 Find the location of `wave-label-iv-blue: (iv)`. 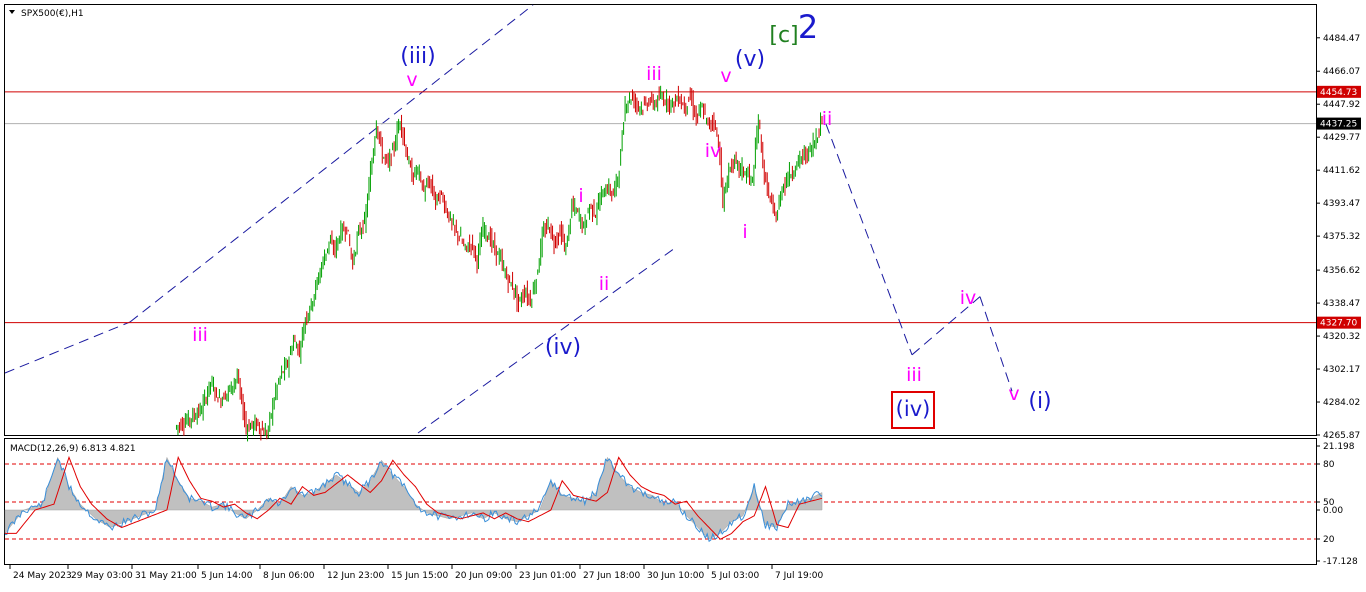

wave-label-iv-blue: (iv) is located at coordinates (563, 347).